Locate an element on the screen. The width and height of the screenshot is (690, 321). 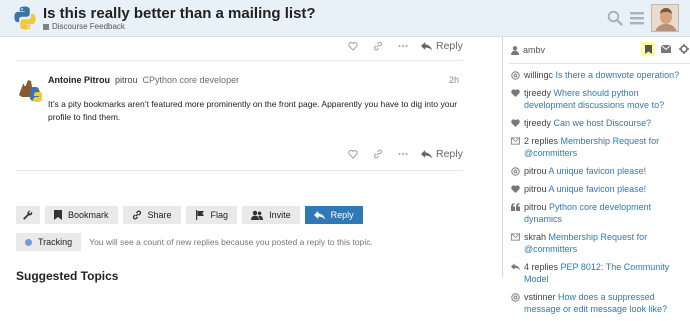
notification-item: skrah Membership Request for @committers is located at coordinates (600, 243).